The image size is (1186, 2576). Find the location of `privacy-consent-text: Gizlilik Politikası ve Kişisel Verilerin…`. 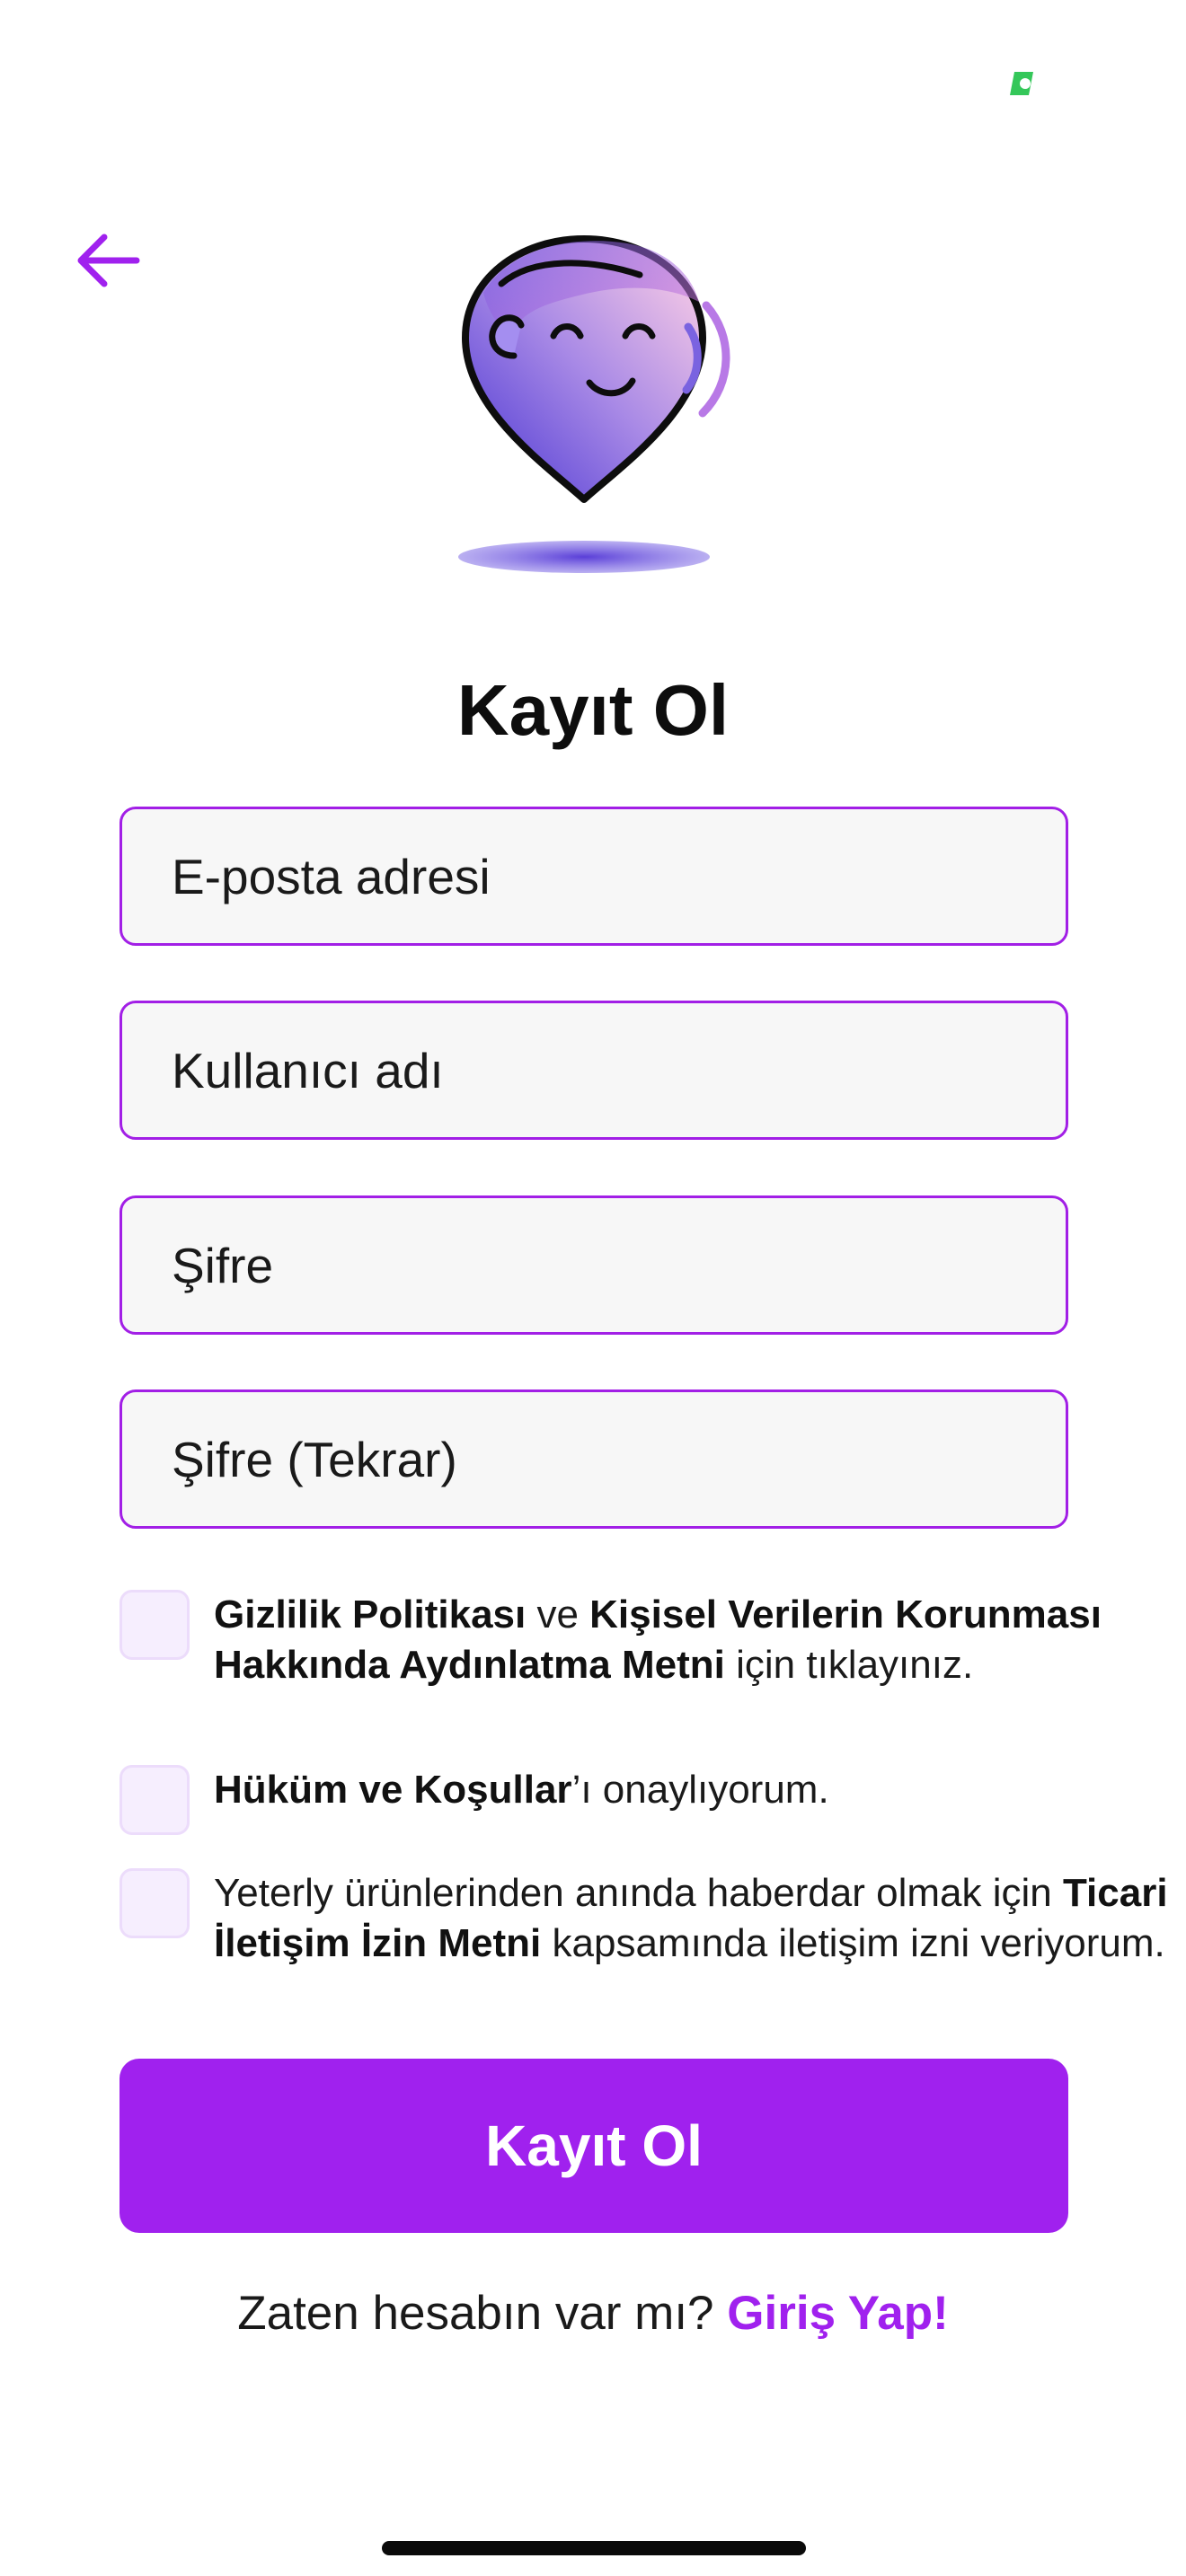

privacy-consent-text: Gizlilik Politikası ve Kişisel Verilerin… is located at coordinates (700, 1640).